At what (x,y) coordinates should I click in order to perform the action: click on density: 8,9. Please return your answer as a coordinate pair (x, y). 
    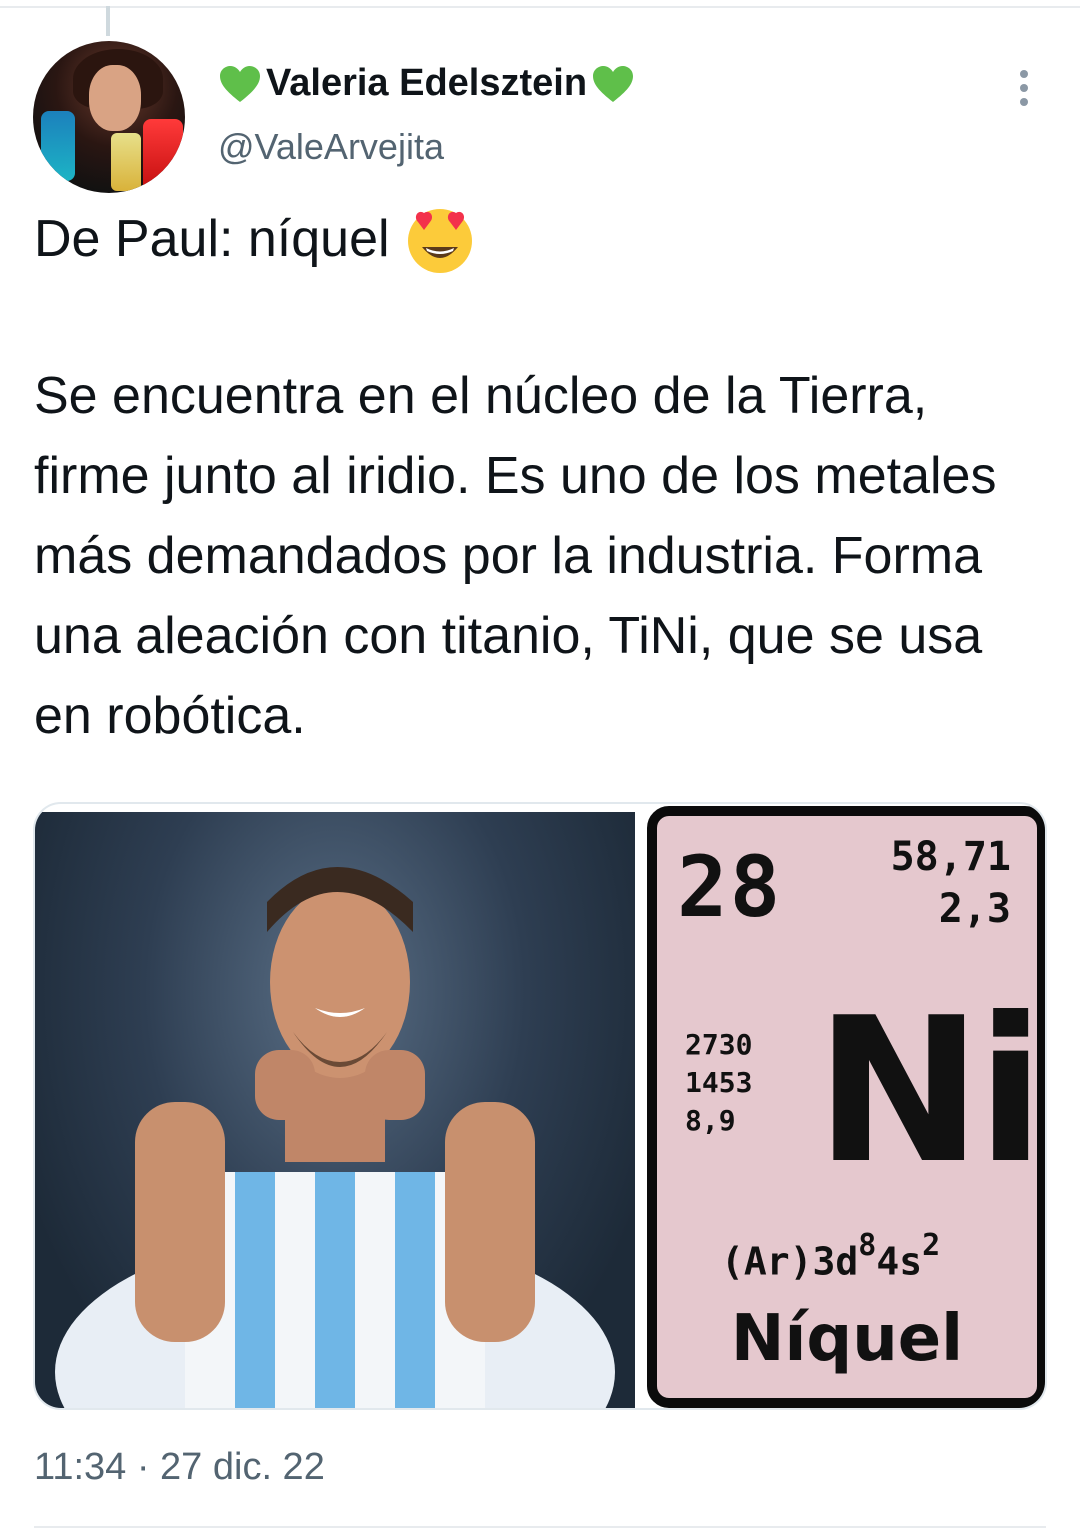
    Looking at the image, I should click on (710, 1120).